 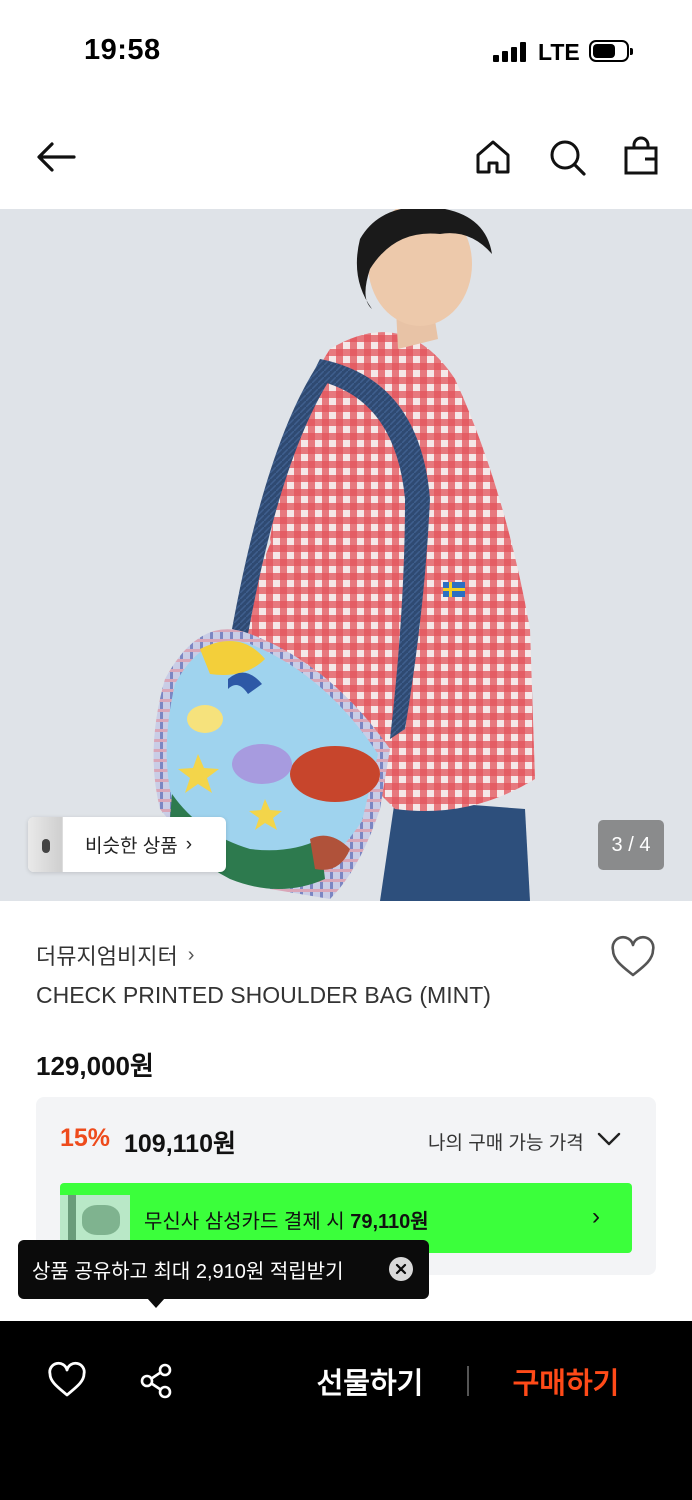 I want to click on close-icon, so click(x=401, y=1269).